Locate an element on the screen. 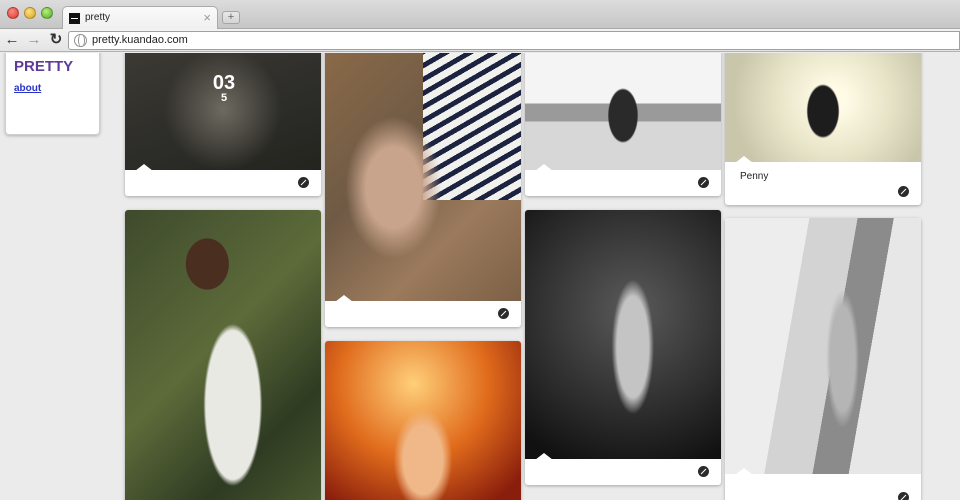  site-header-box: PRETTY about is located at coordinates (52, 94).